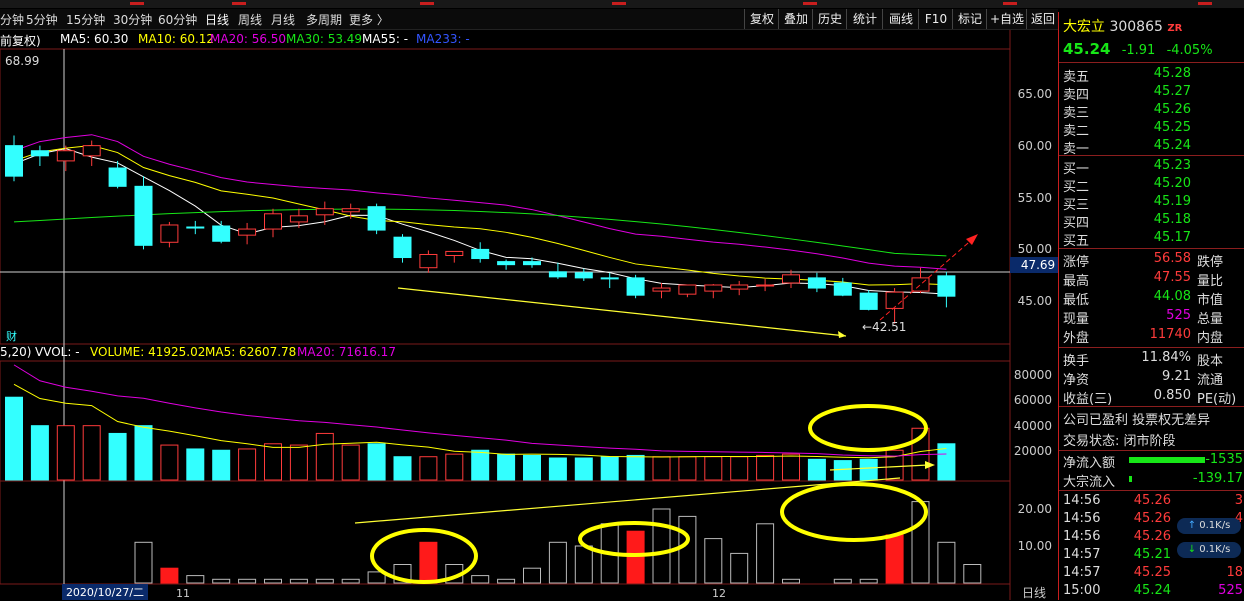 The height and width of the screenshot is (601, 1244). Describe the element at coordinates (1153, 203) in the screenshot. I see `bid-level-row: 买三 45.19` at that location.